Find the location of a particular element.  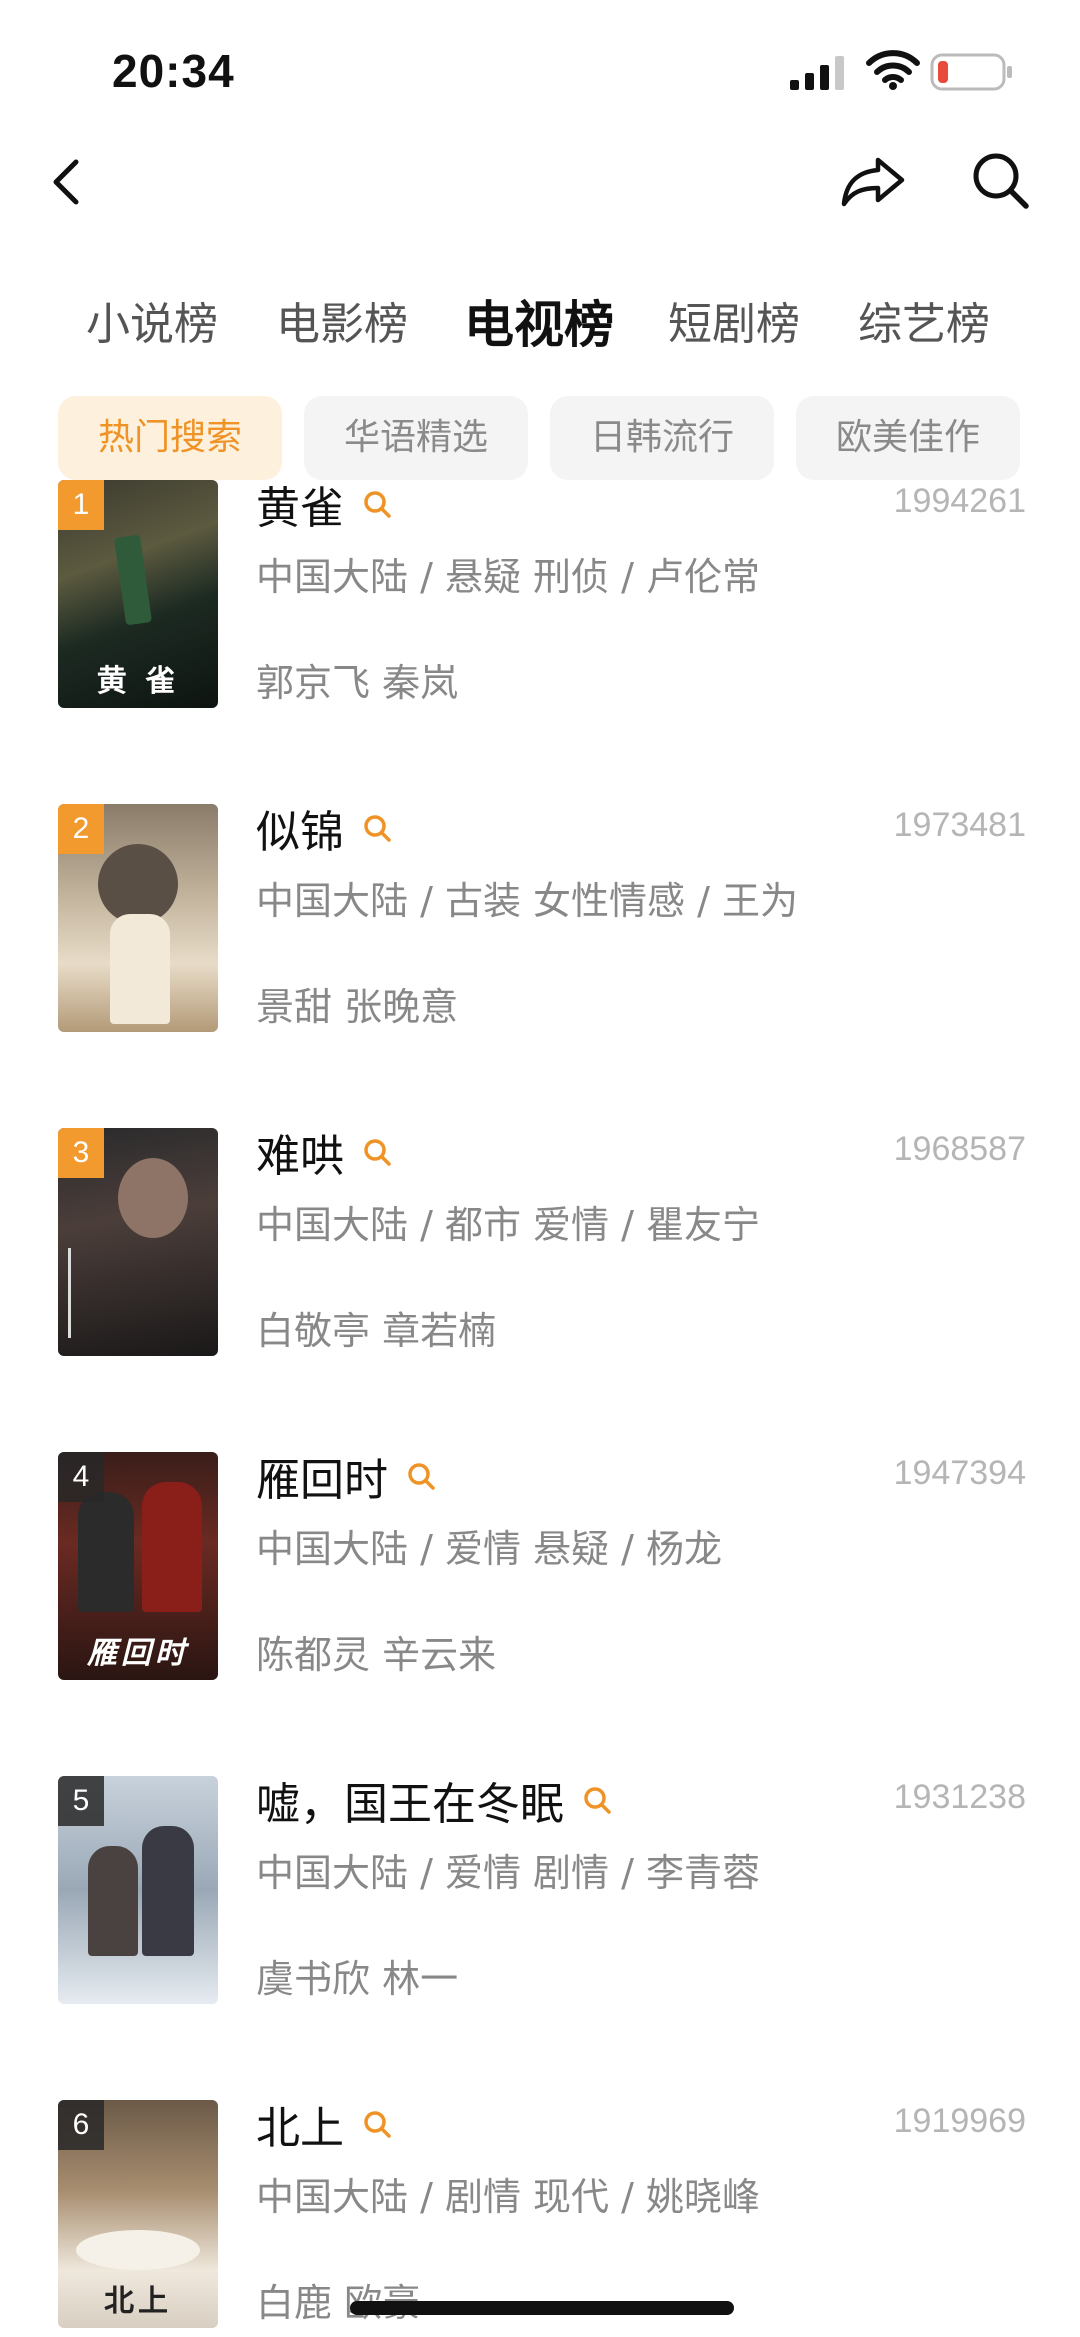

rank-badge: 4 is located at coordinates (81, 1477).